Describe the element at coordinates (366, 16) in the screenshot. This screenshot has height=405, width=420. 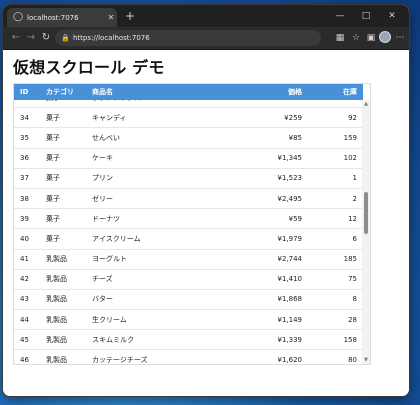
I see `maximize-button: □` at that location.